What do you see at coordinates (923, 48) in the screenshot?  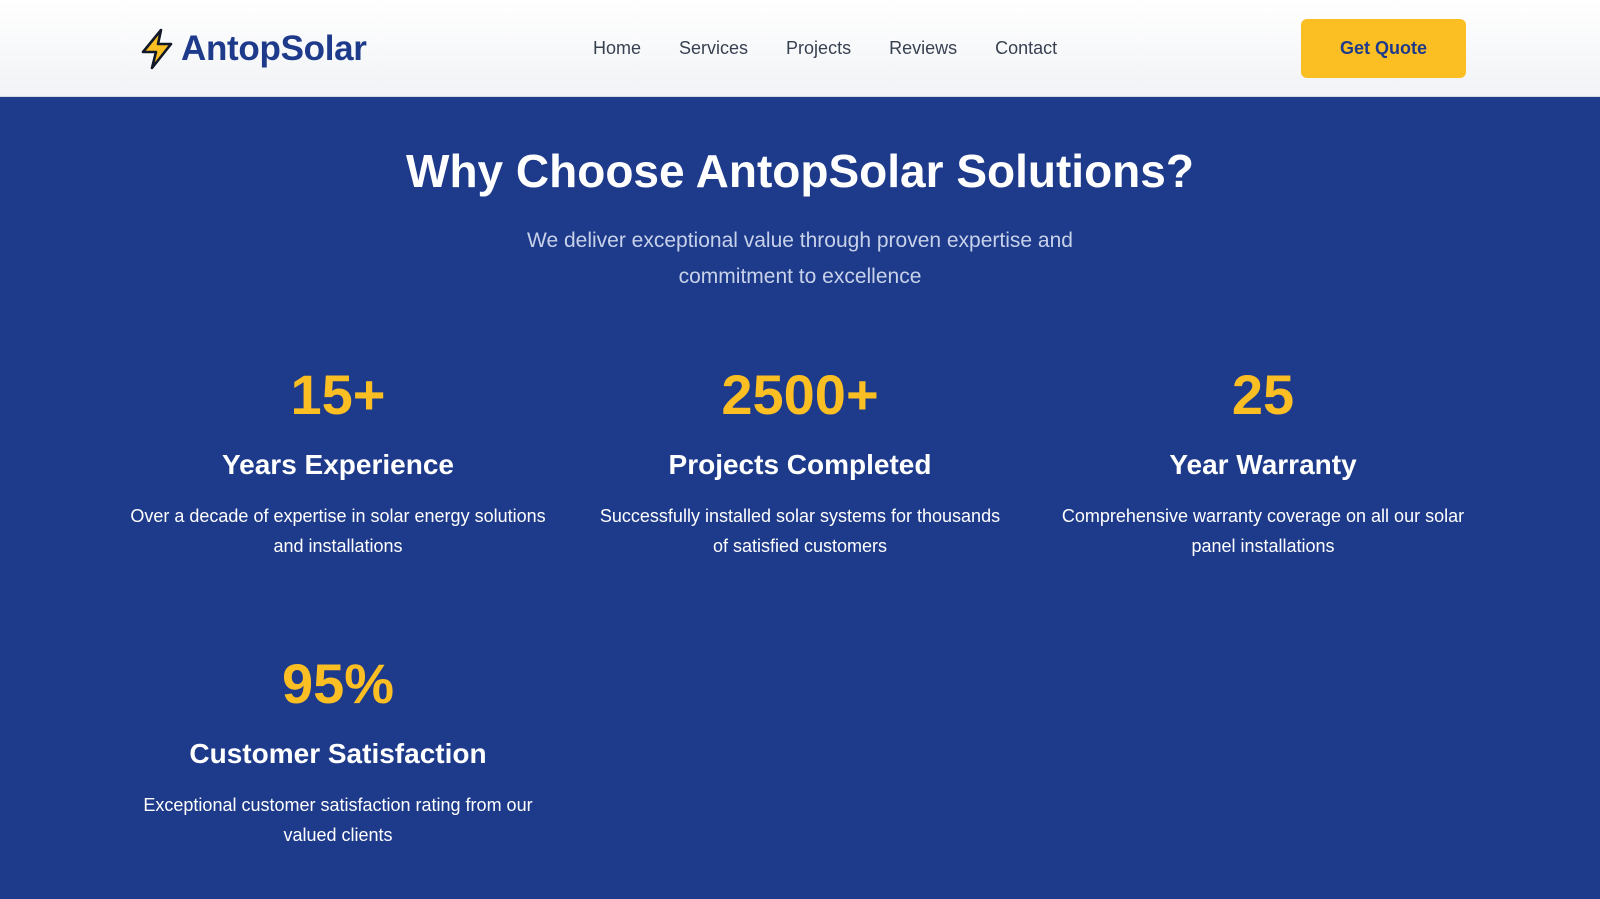 I see `nav-reviews-link: Reviews` at bounding box center [923, 48].